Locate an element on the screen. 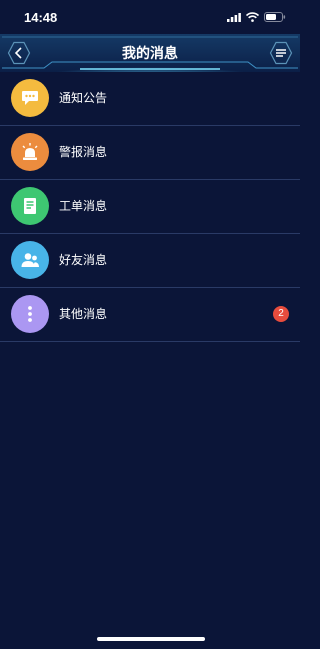 This screenshot has height=649, width=320. notice-avatar is located at coordinates (30, 98).